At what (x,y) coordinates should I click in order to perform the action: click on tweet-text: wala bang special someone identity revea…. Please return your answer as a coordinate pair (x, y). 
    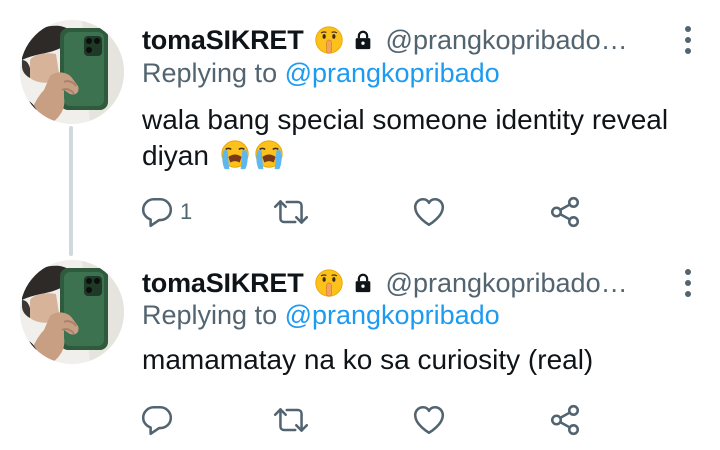
    Looking at the image, I should click on (411, 141).